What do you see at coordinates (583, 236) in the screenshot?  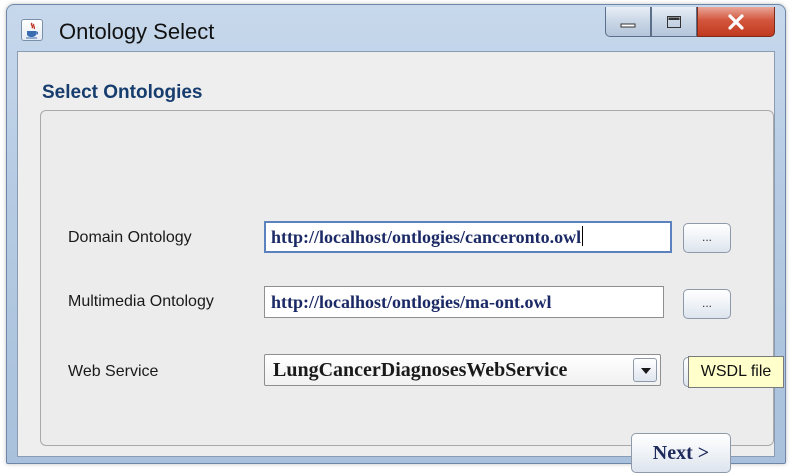 I see `text-caret` at bounding box center [583, 236].